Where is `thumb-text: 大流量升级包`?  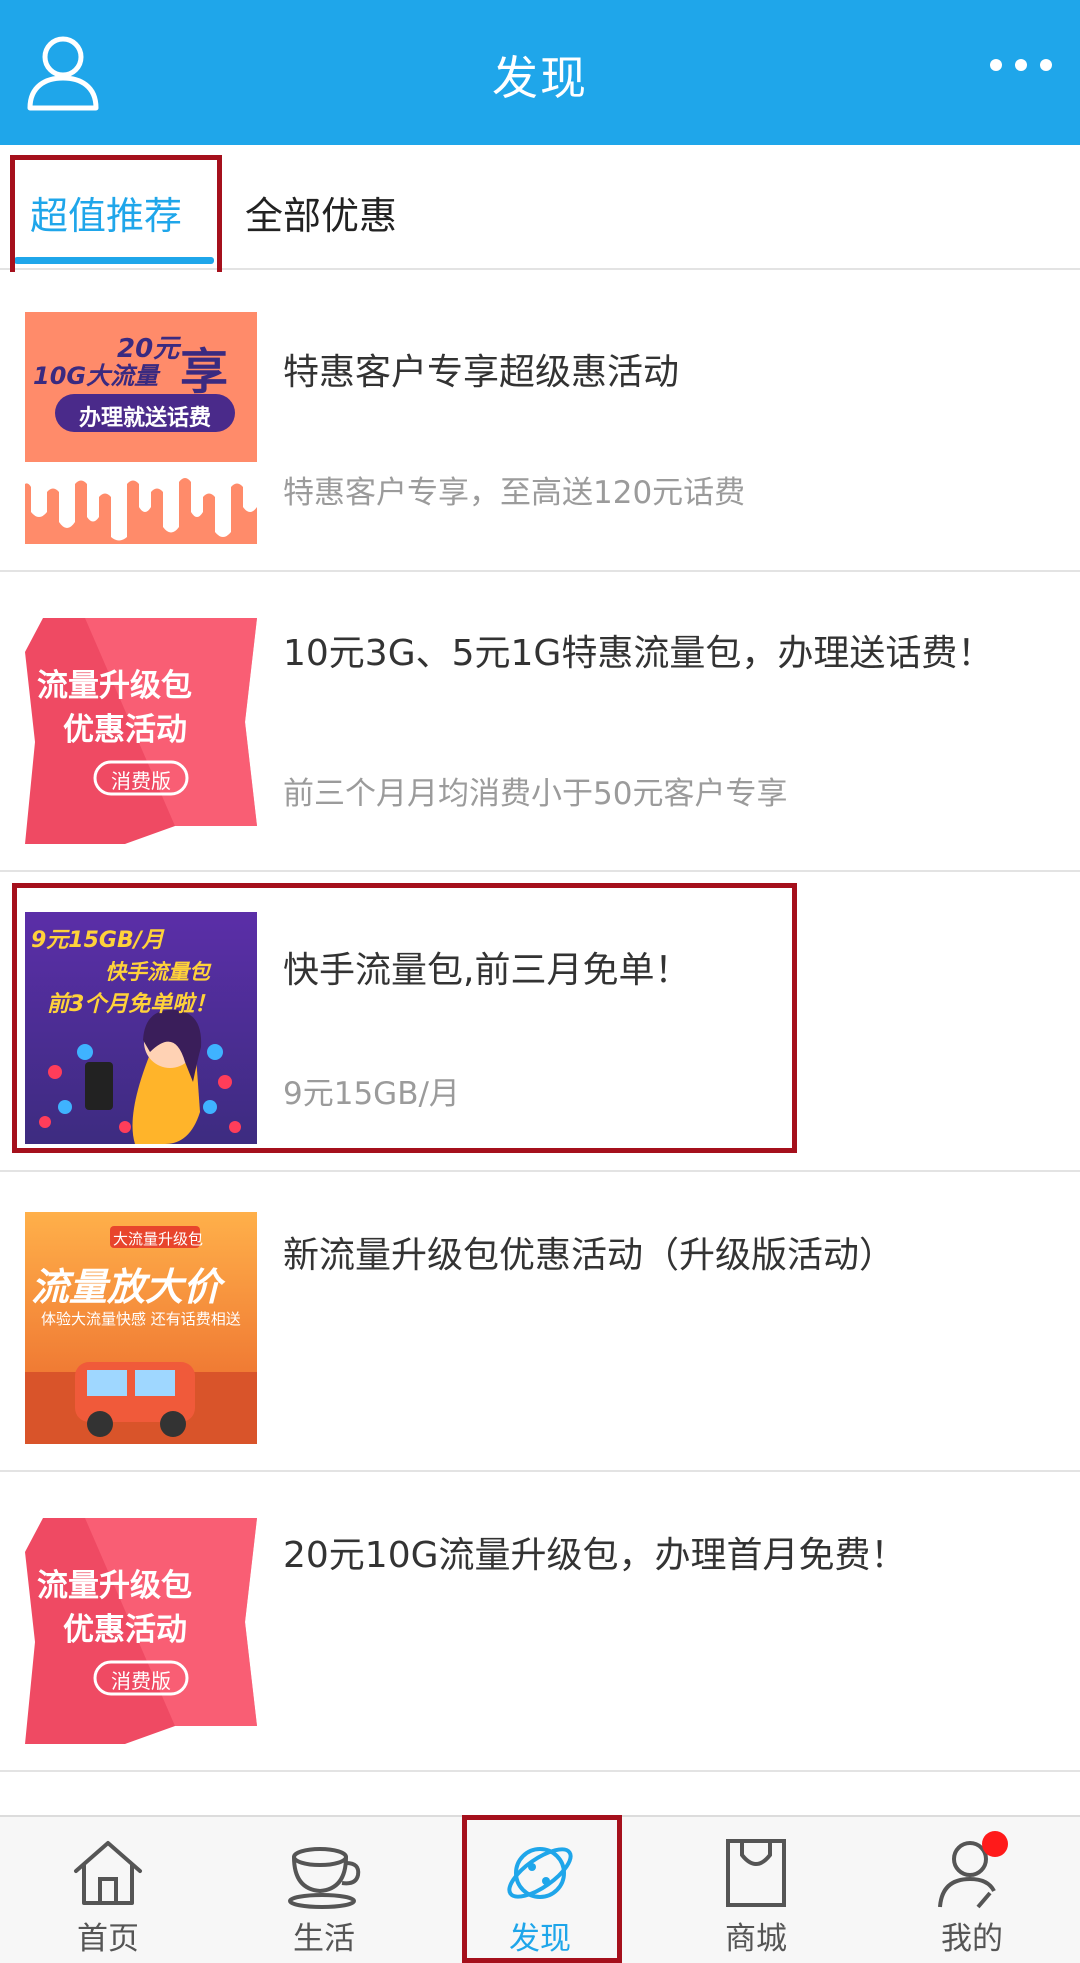 thumb-text: 大流量升级包 is located at coordinates (158, 1239).